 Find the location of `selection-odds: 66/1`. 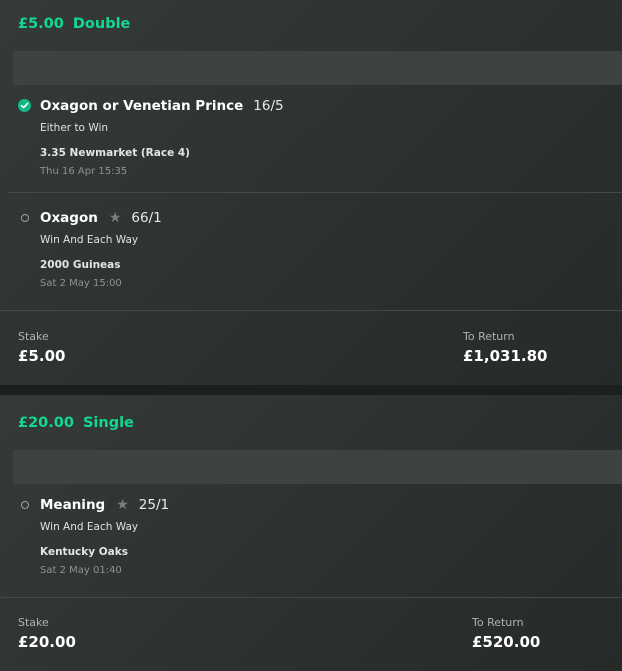

selection-odds: 66/1 is located at coordinates (146, 218).